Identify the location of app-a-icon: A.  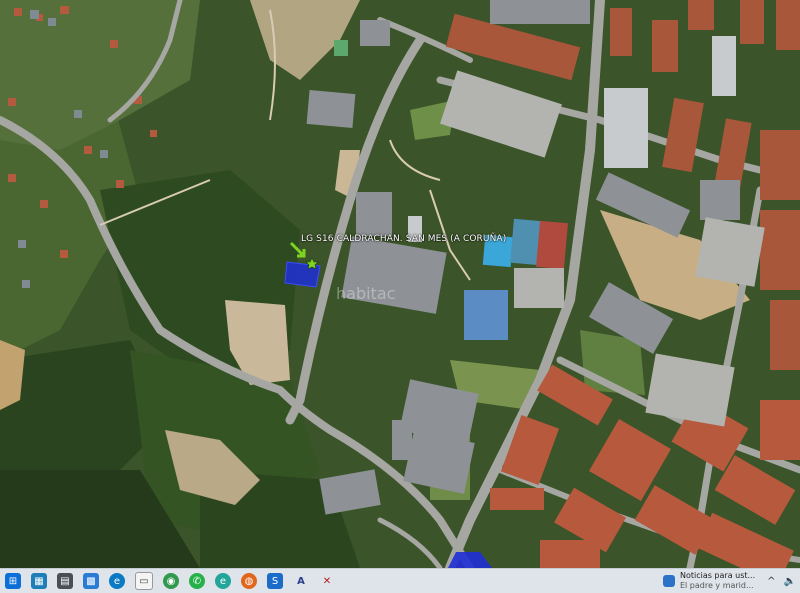
(301, 581).